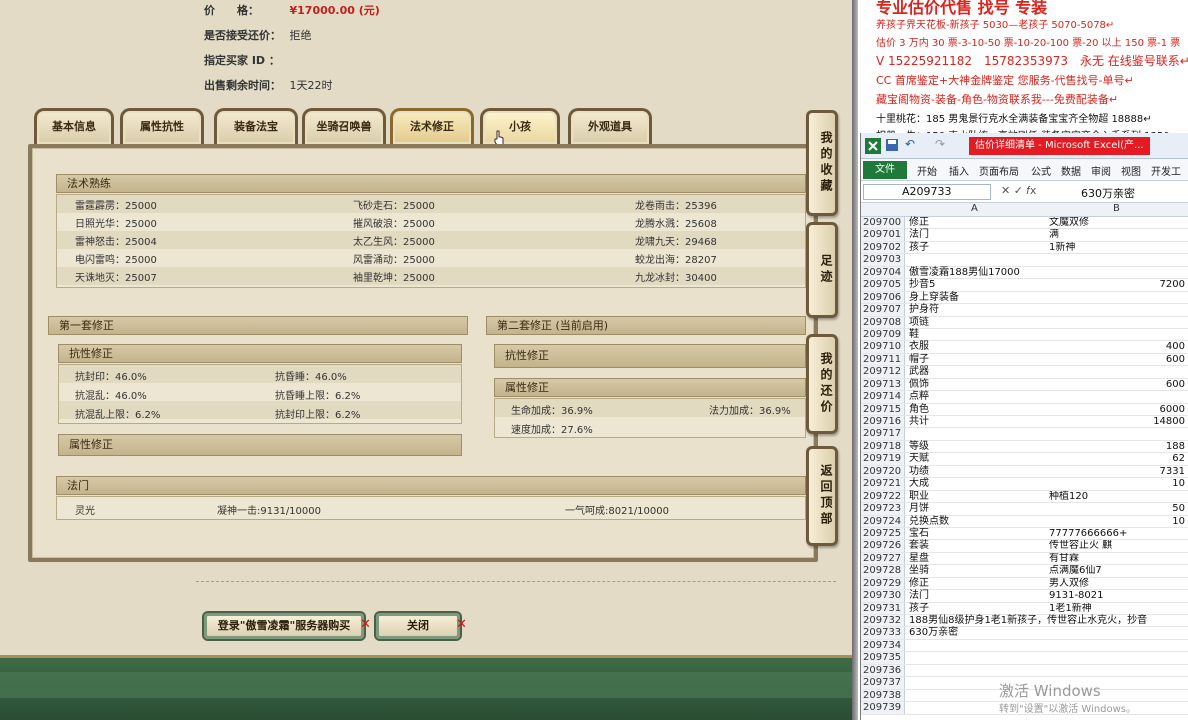 Image resolution: width=1188 pixels, height=720 pixels. Describe the element at coordinates (1117, 609) in the screenshot. I see `cell-b: 1老1新神` at that location.